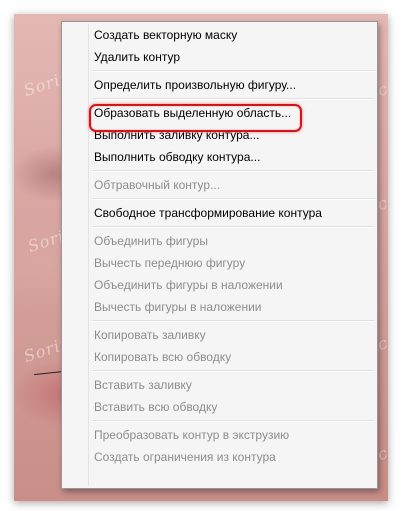  What do you see at coordinates (163, 357) in the screenshot?
I see `menu-item-copy-complete-stroke: Копировать всю обводку` at bounding box center [163, 357].